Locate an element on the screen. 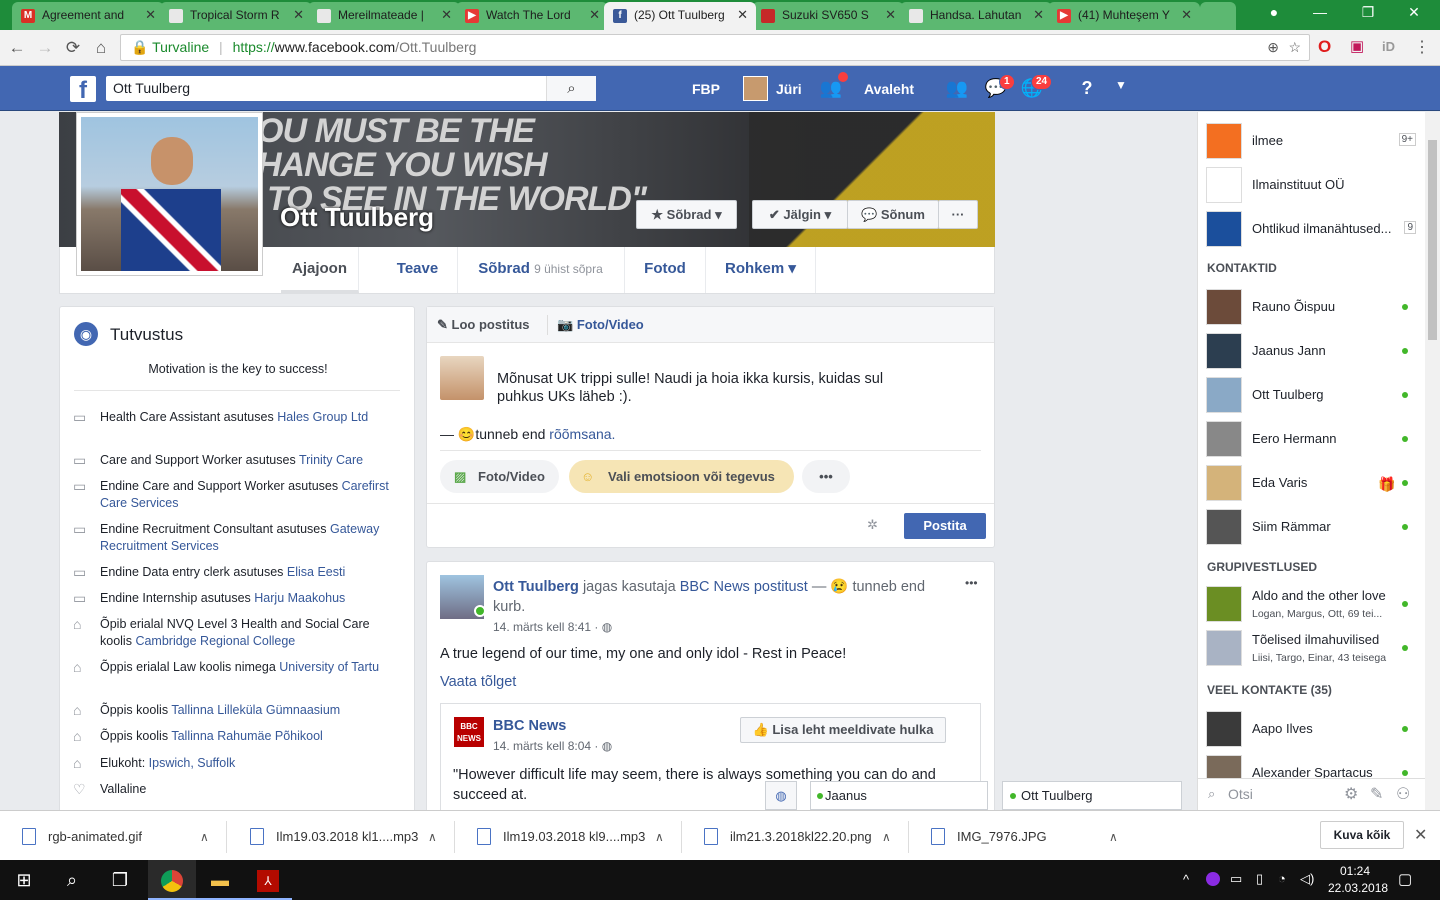 The height and width of the screenshot is (900, 1440). chat-tab-jaanus: Jaanus is located at coordinates (899, 795).